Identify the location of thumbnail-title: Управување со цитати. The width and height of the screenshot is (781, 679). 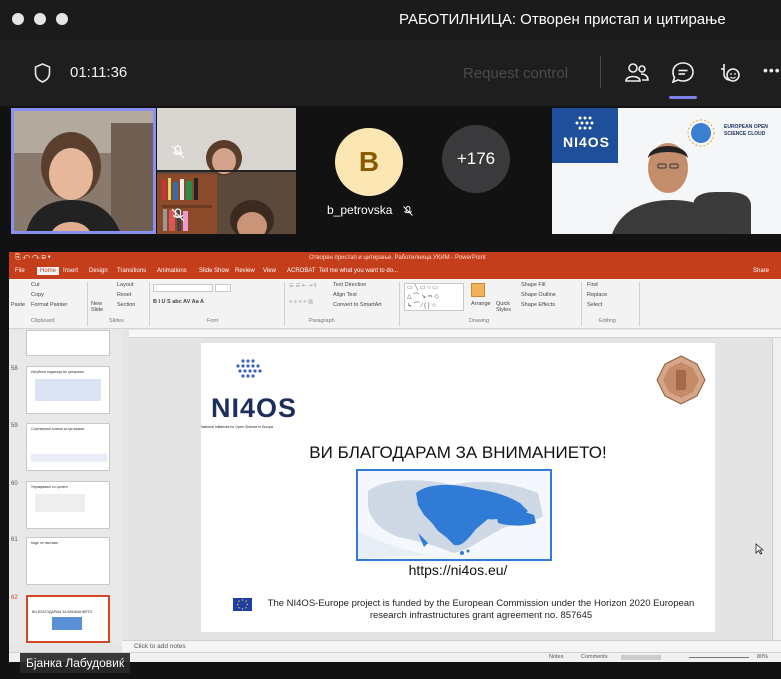
(49, 487).